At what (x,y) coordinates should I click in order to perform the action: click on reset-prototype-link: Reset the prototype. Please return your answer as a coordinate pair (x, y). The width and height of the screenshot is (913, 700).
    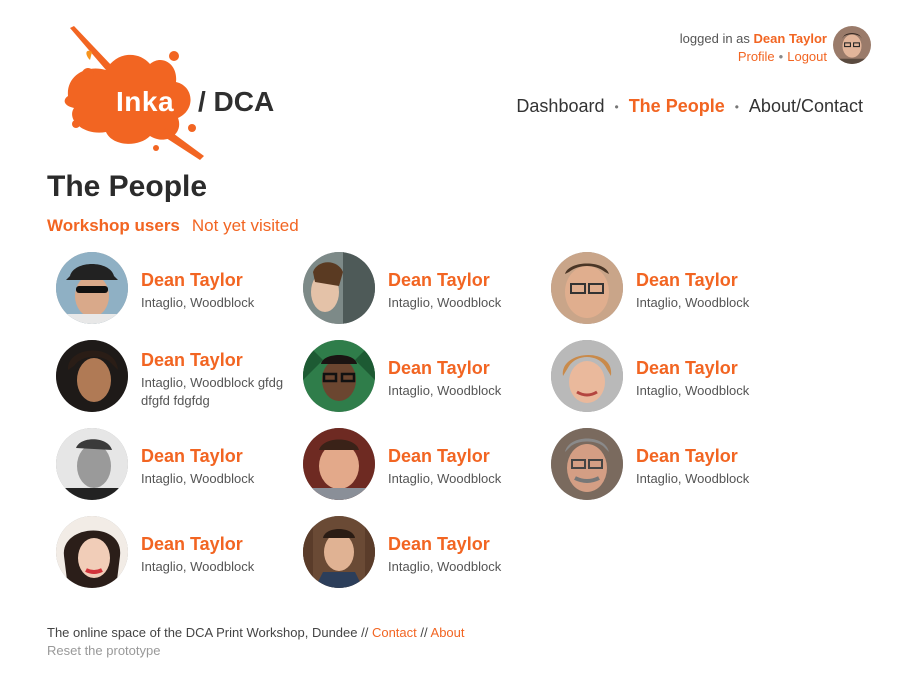
    Looking at the image, I should click on (103, 650).